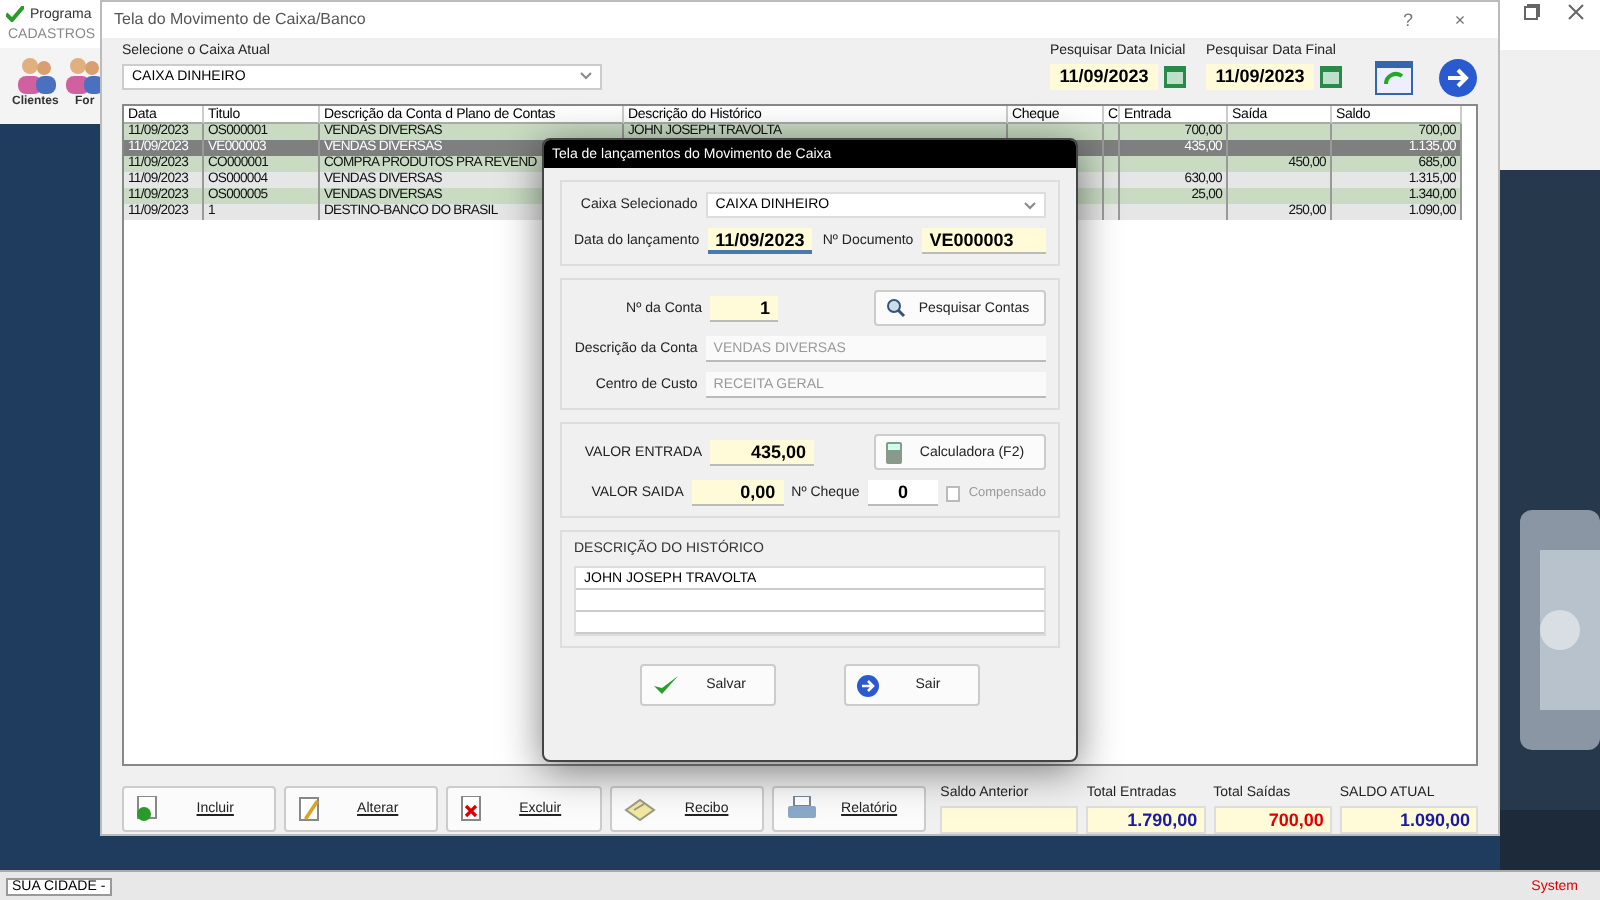 This screenshot has width=1600, height=900. Describe the element at coordinates (896, 308) in the screenshot. I see `search-icon` at that location.